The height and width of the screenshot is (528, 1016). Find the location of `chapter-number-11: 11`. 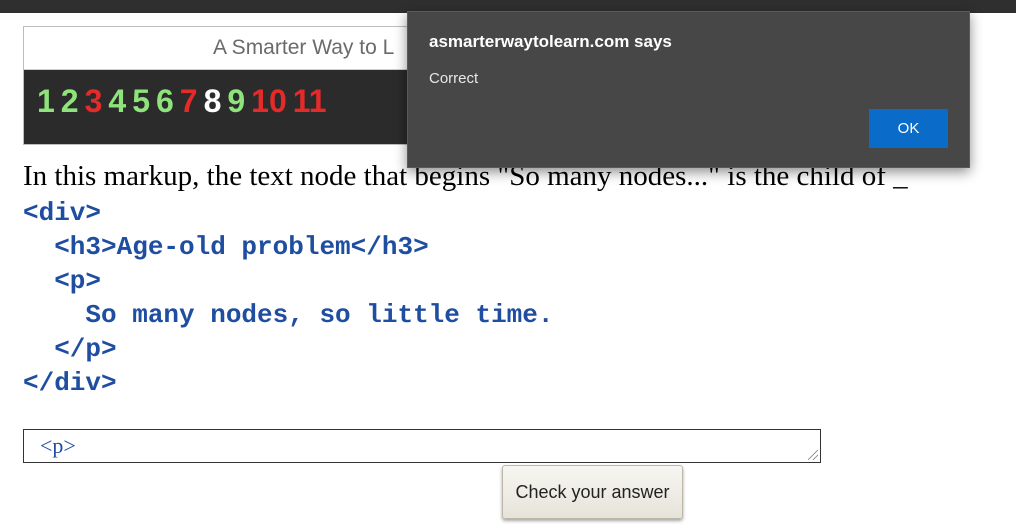

chapter-number-11: 11 is located at coordinates (310, 101).